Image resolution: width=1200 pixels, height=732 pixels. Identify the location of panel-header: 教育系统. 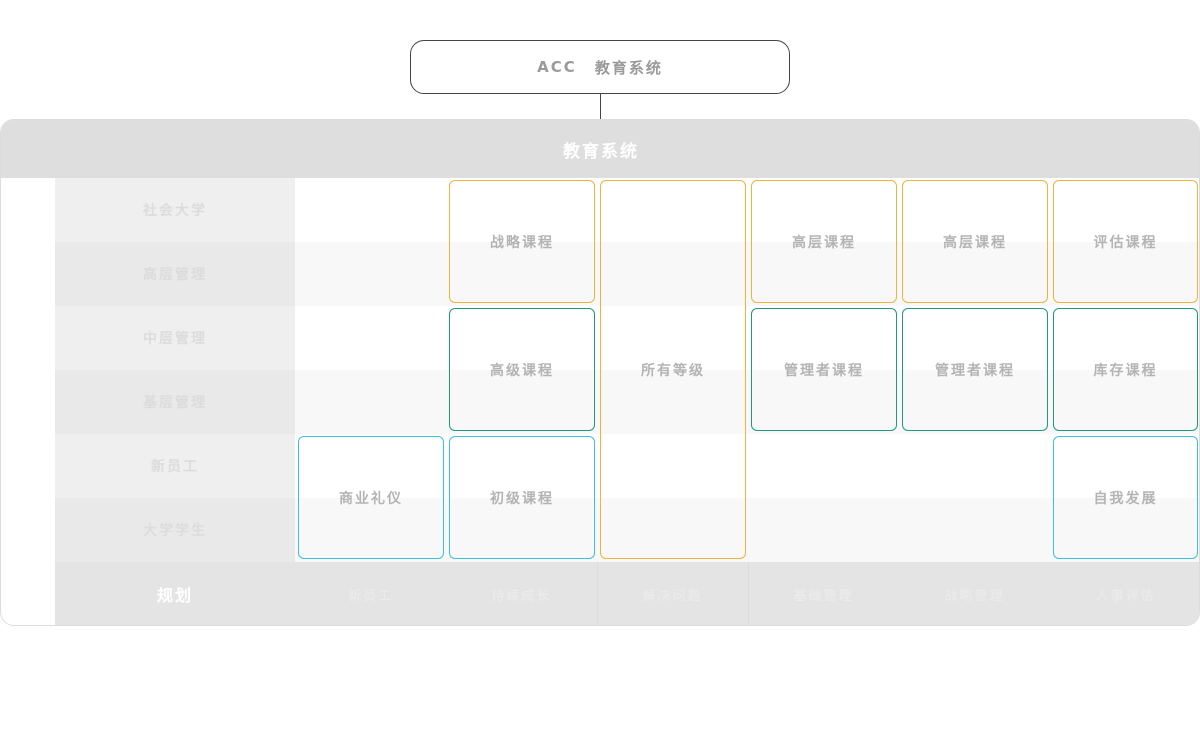
(600, 149).